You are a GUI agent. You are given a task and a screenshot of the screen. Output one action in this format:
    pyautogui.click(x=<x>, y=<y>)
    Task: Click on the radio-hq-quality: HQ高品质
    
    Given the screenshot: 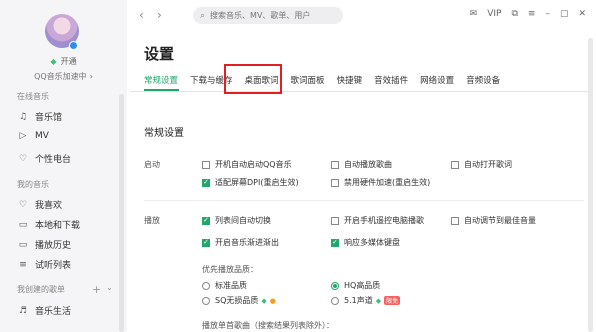 What is the action you would take?
    pyautogui.click(x=355, y=285)
    